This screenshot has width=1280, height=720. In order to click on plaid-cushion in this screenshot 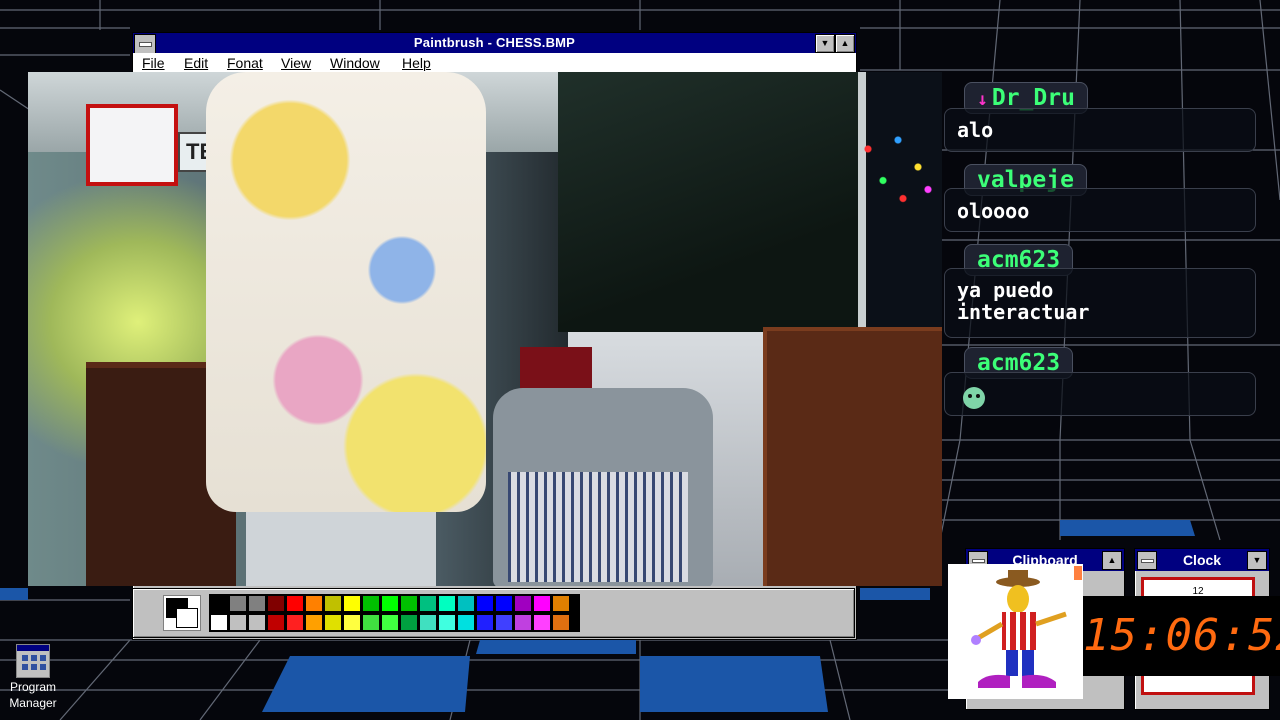, I will do `click(598, 527)`.